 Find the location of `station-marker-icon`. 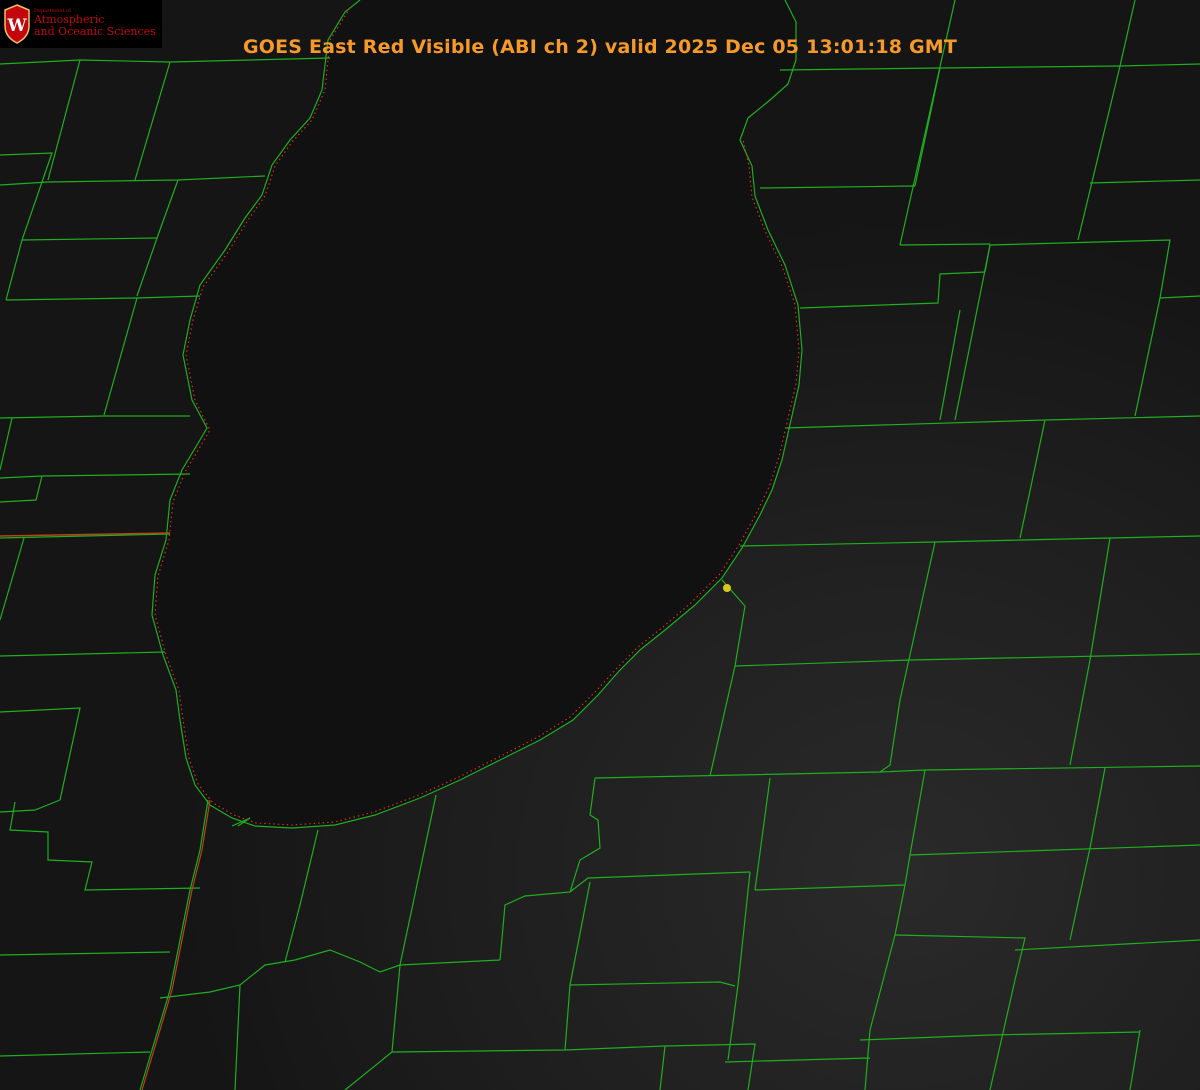

station-marker-icon is located at coordinates (727, 588).